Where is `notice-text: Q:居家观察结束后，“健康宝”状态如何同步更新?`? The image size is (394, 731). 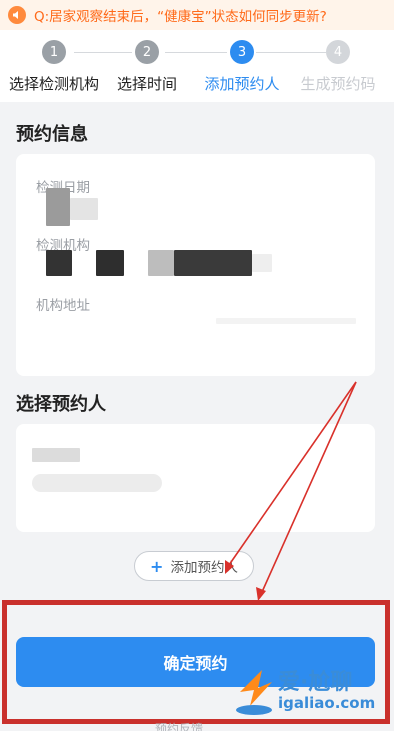 notice-text: Q:居家观察结束后，“健康宝”状态如何同步更新? is located at coordinates (180, 17).